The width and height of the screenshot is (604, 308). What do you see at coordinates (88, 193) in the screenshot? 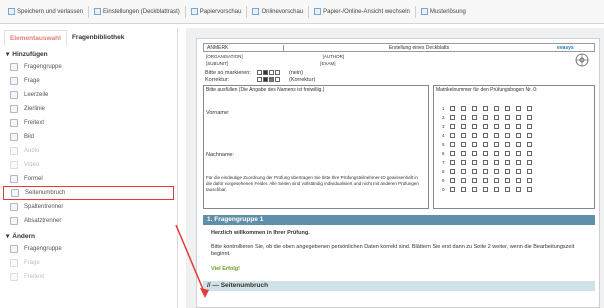
I see `sidebar-item-seitenumbruch: Seitenumbruch` at bounding box center [88, 193].